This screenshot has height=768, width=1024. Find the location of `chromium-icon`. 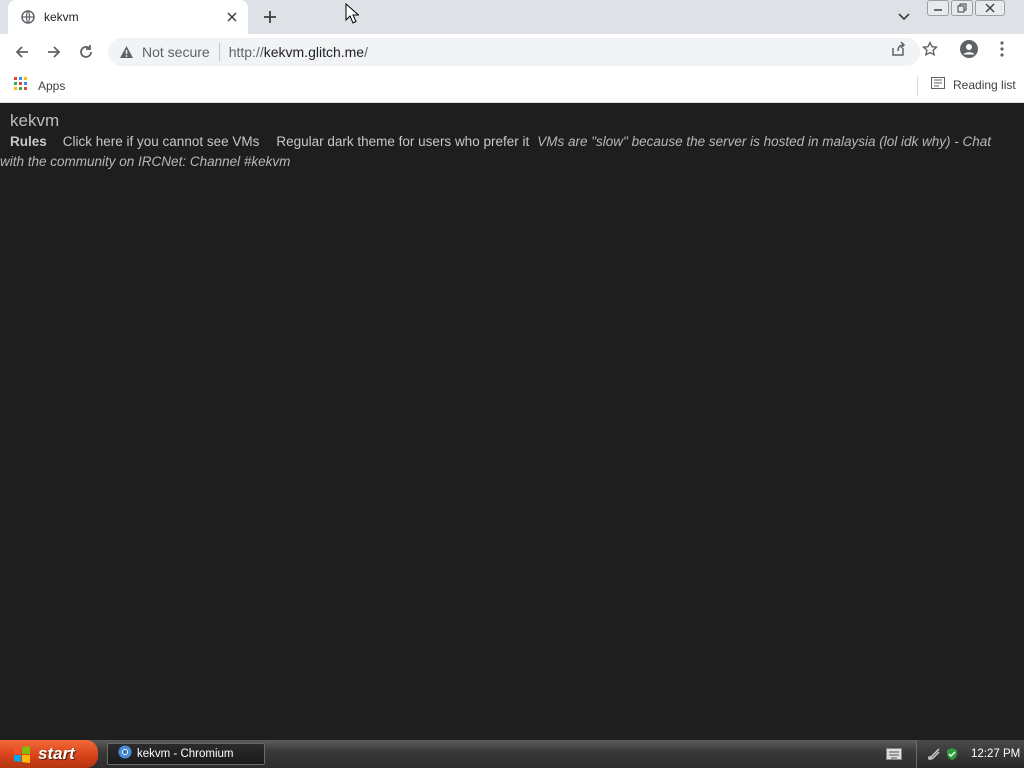

chromium-icon is located at coordinates (125, 754).